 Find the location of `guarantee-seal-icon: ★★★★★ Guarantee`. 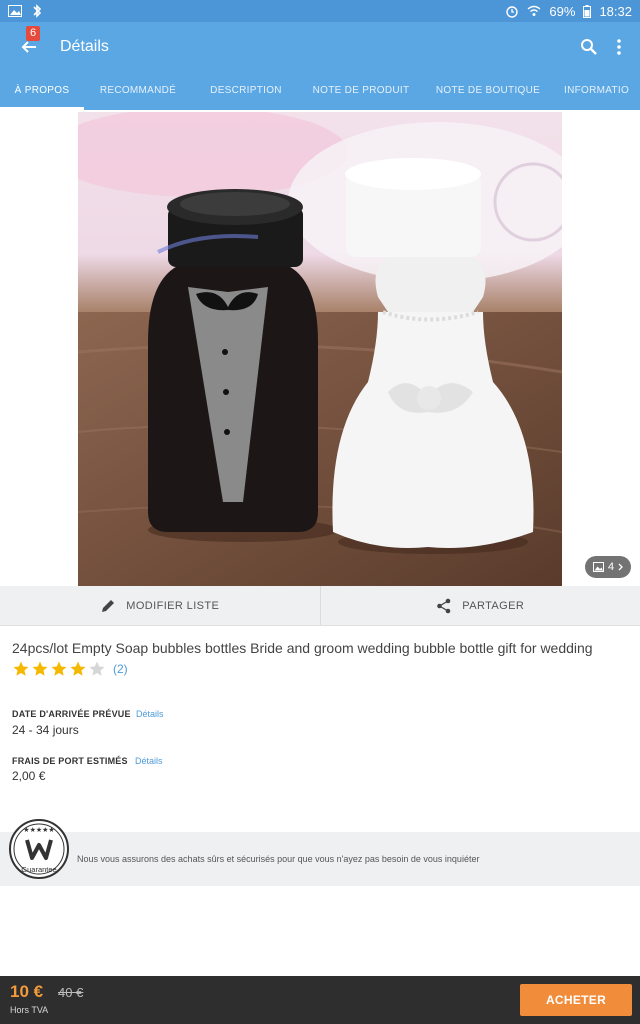

guarantee-seal-icon: ★★★★★ Guarantee is located at coordinates (39, 849).